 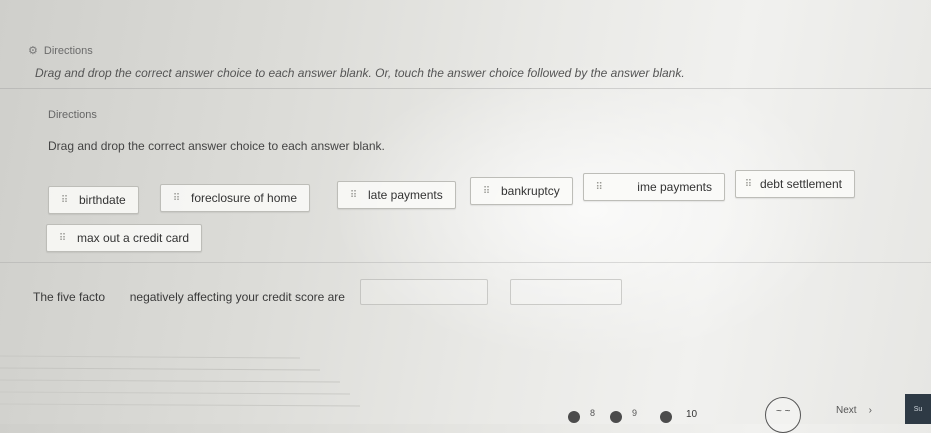 What do you see at coordinates (521, 191) in the screenshot?
I see `answer-choice-bankruptcy: ⠿ bankruptcy` at bounding box center [521, 191].